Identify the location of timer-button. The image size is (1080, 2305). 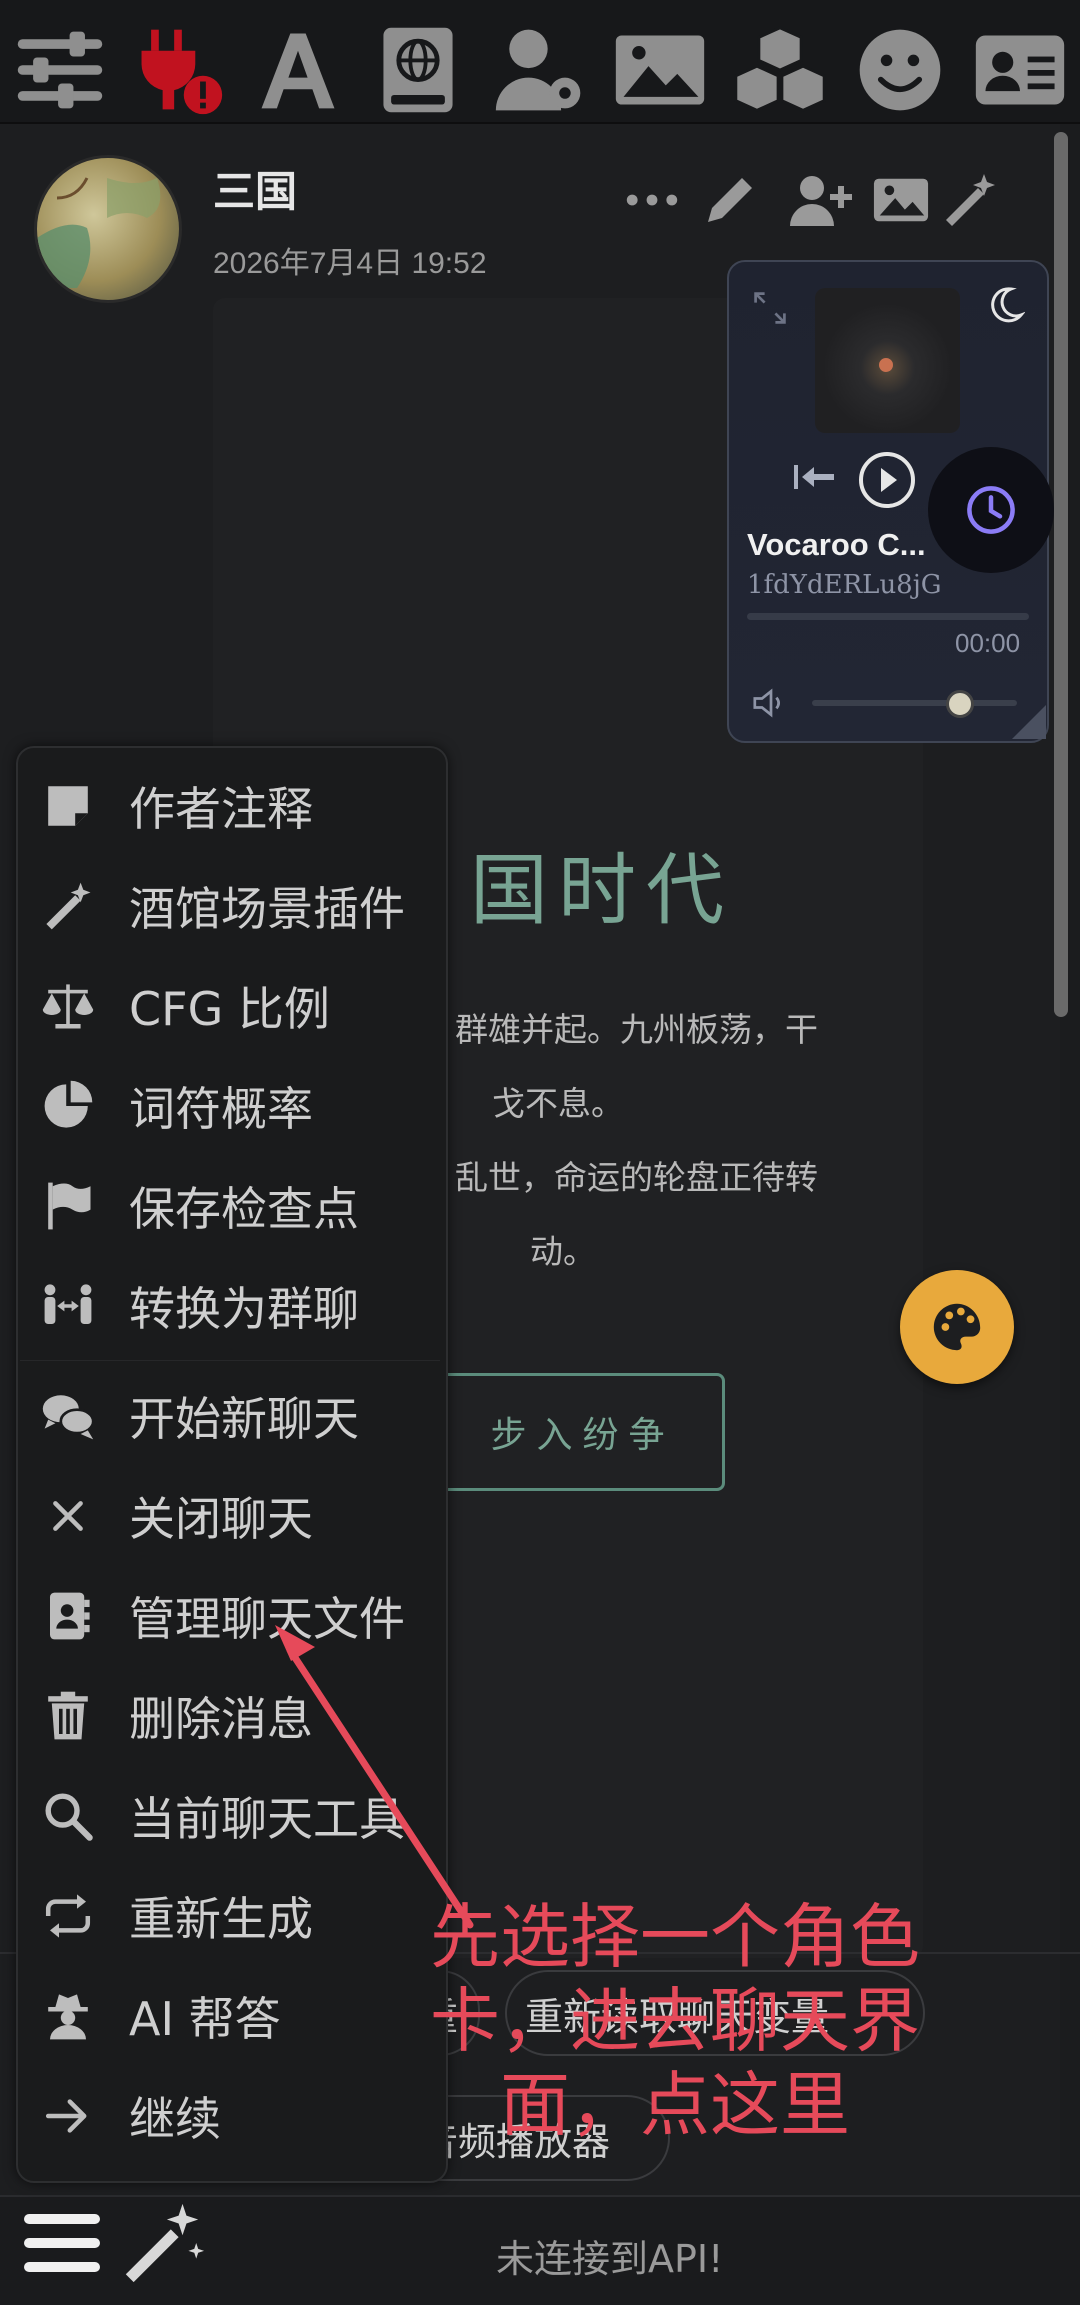
(991, 510).